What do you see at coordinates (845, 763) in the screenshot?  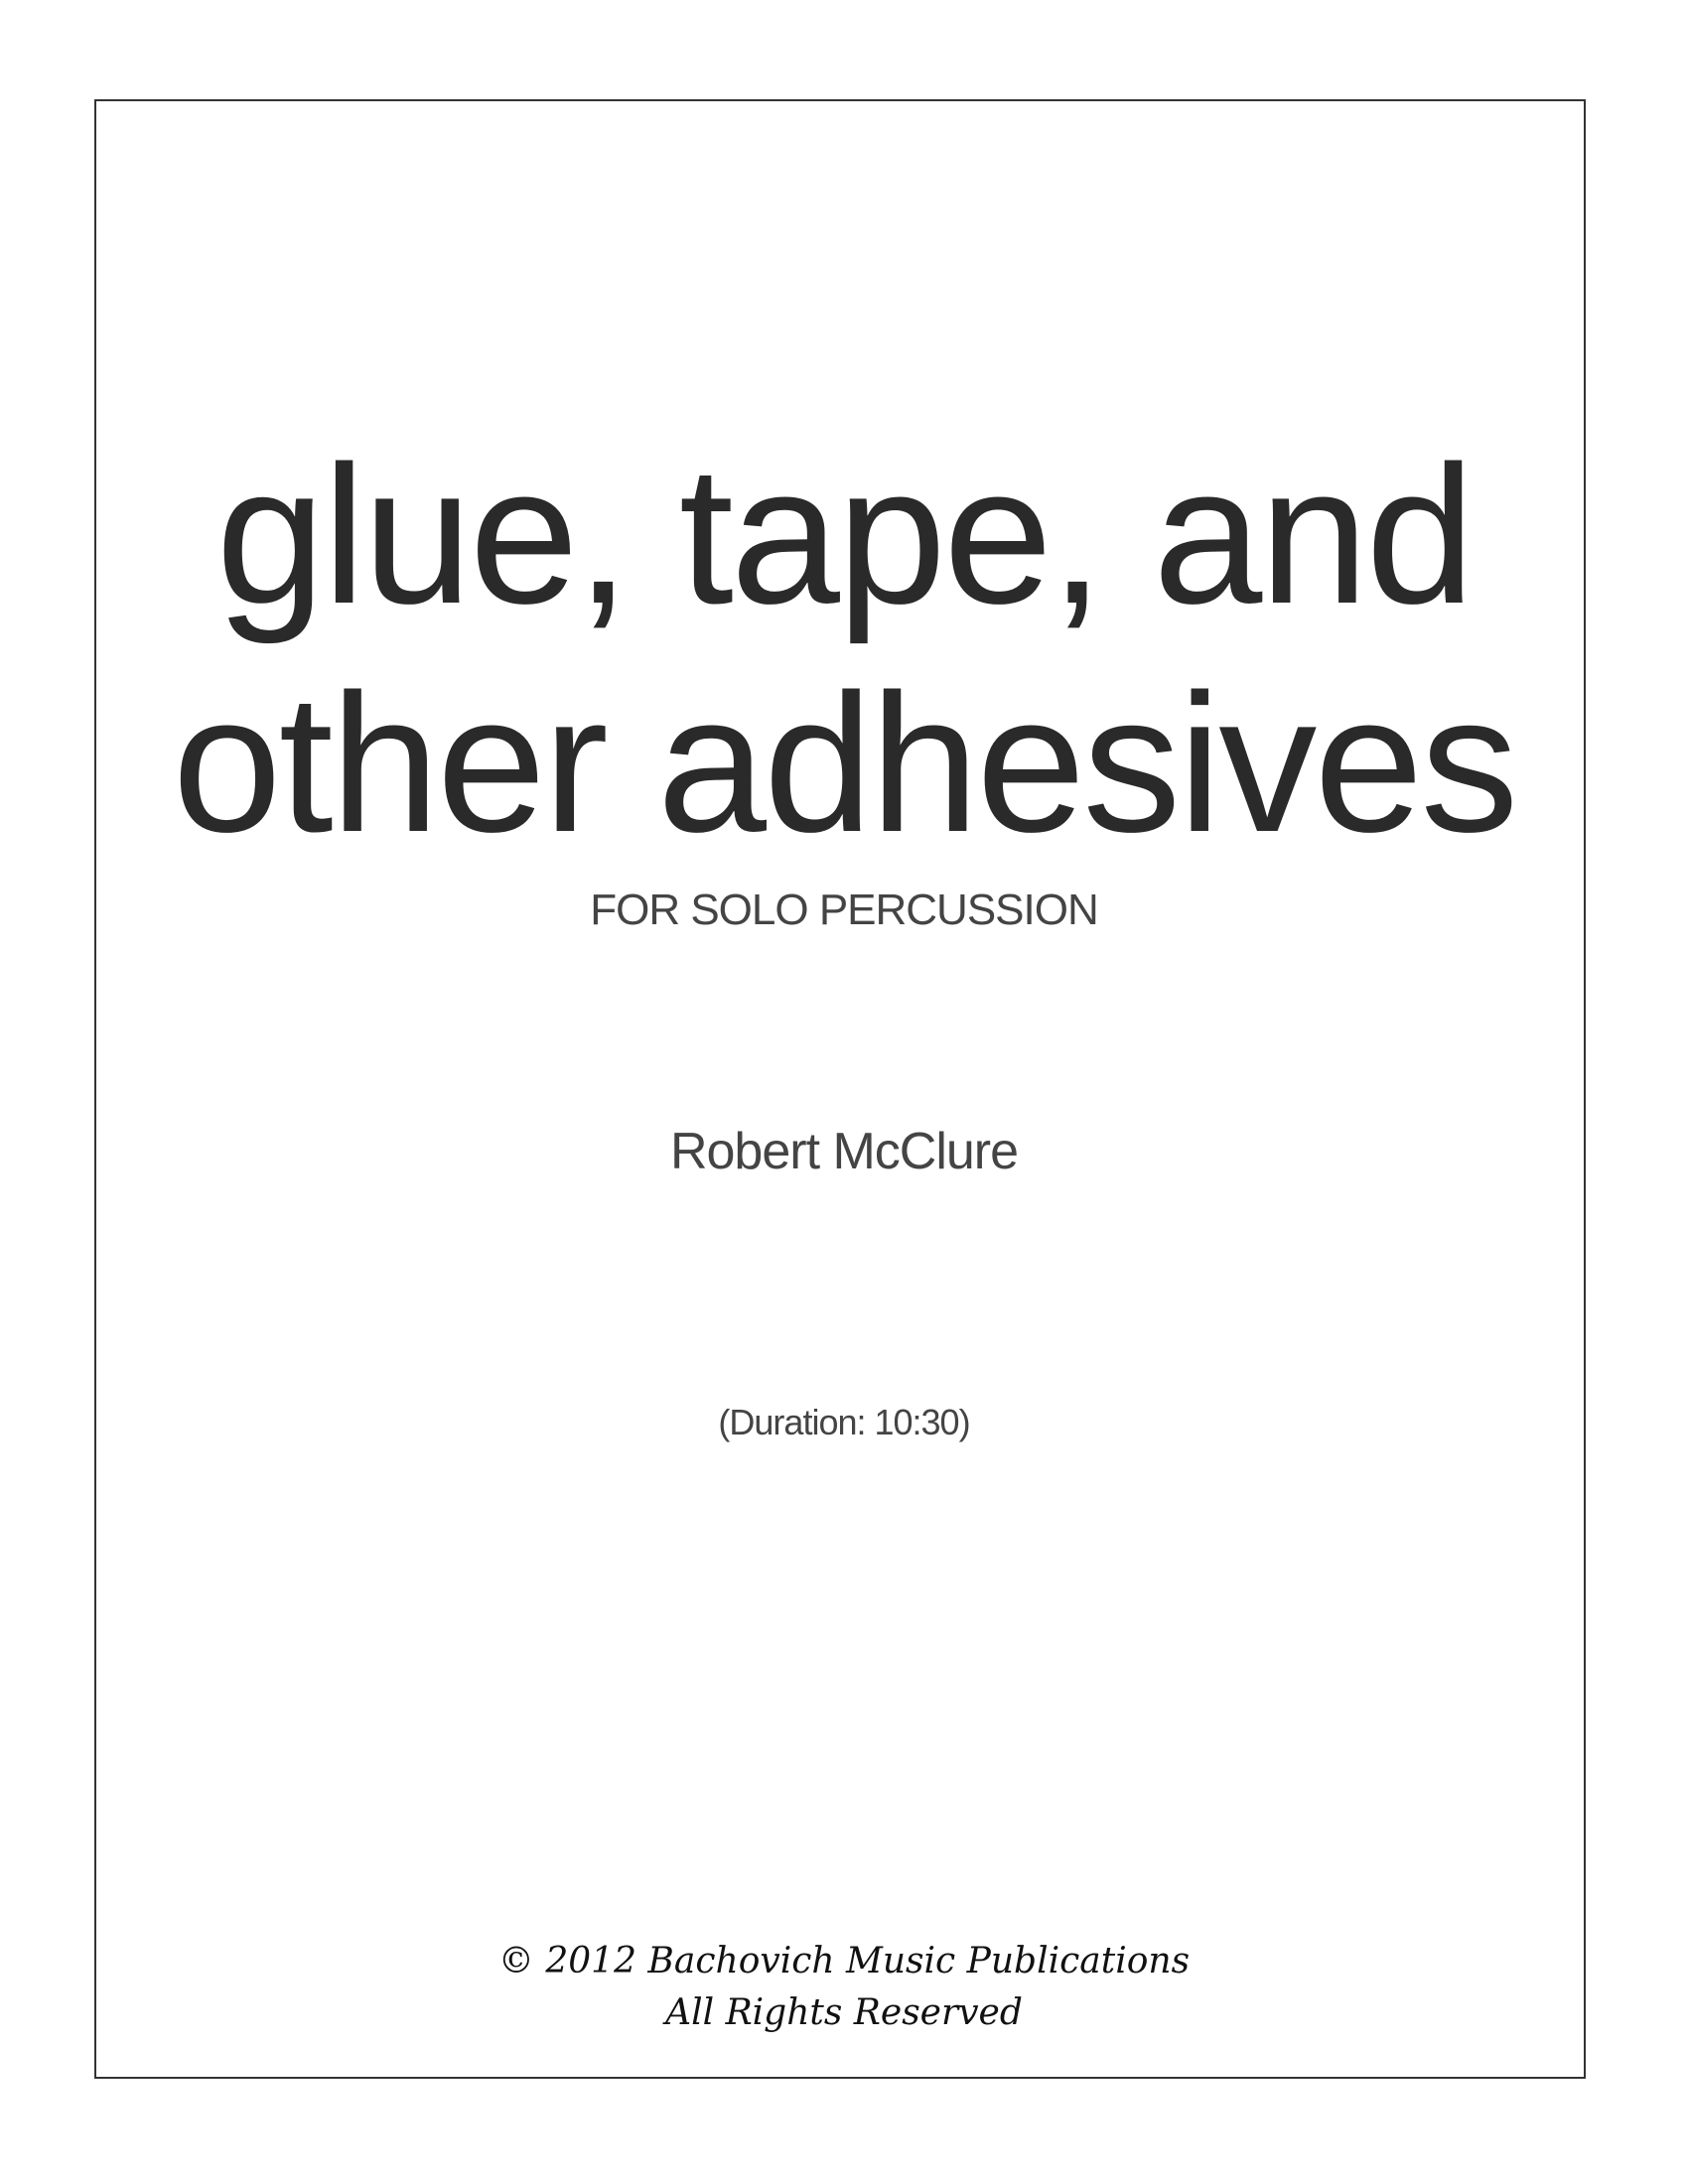 I see `title-line-2: other adhesives` at bounding box center [845, 763].